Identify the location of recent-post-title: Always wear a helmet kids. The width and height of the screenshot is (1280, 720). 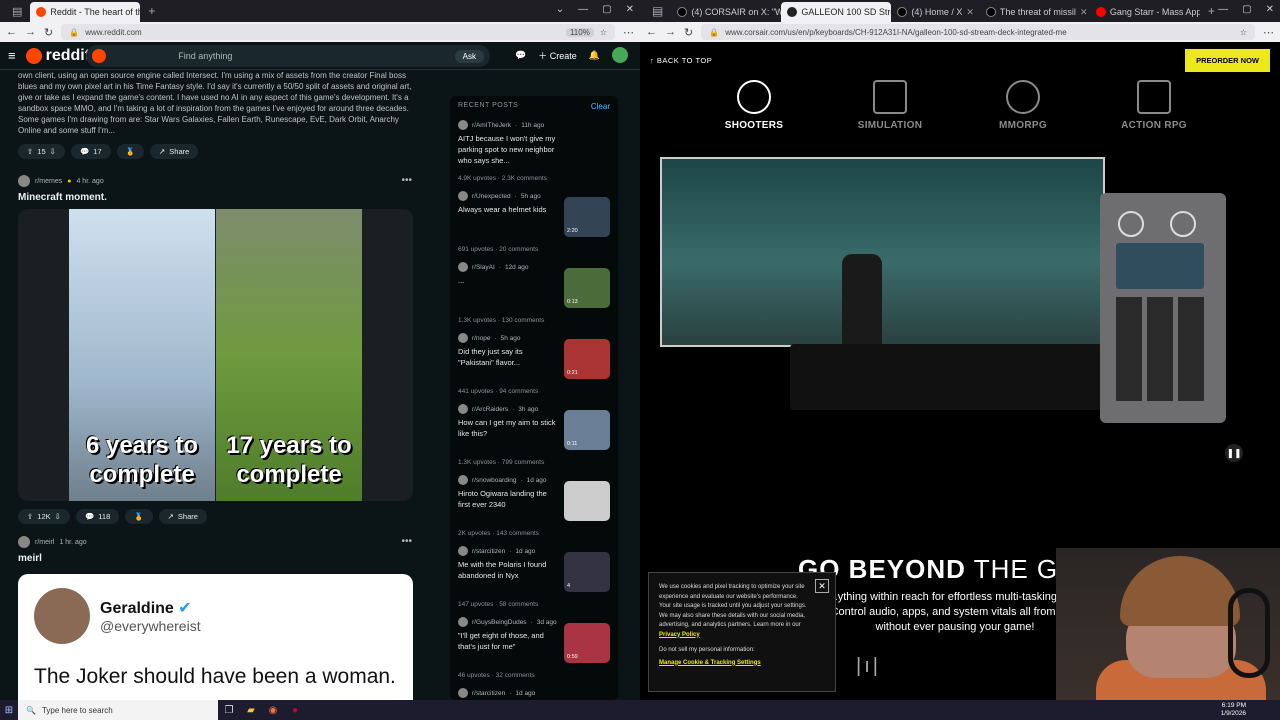
(508, 209).